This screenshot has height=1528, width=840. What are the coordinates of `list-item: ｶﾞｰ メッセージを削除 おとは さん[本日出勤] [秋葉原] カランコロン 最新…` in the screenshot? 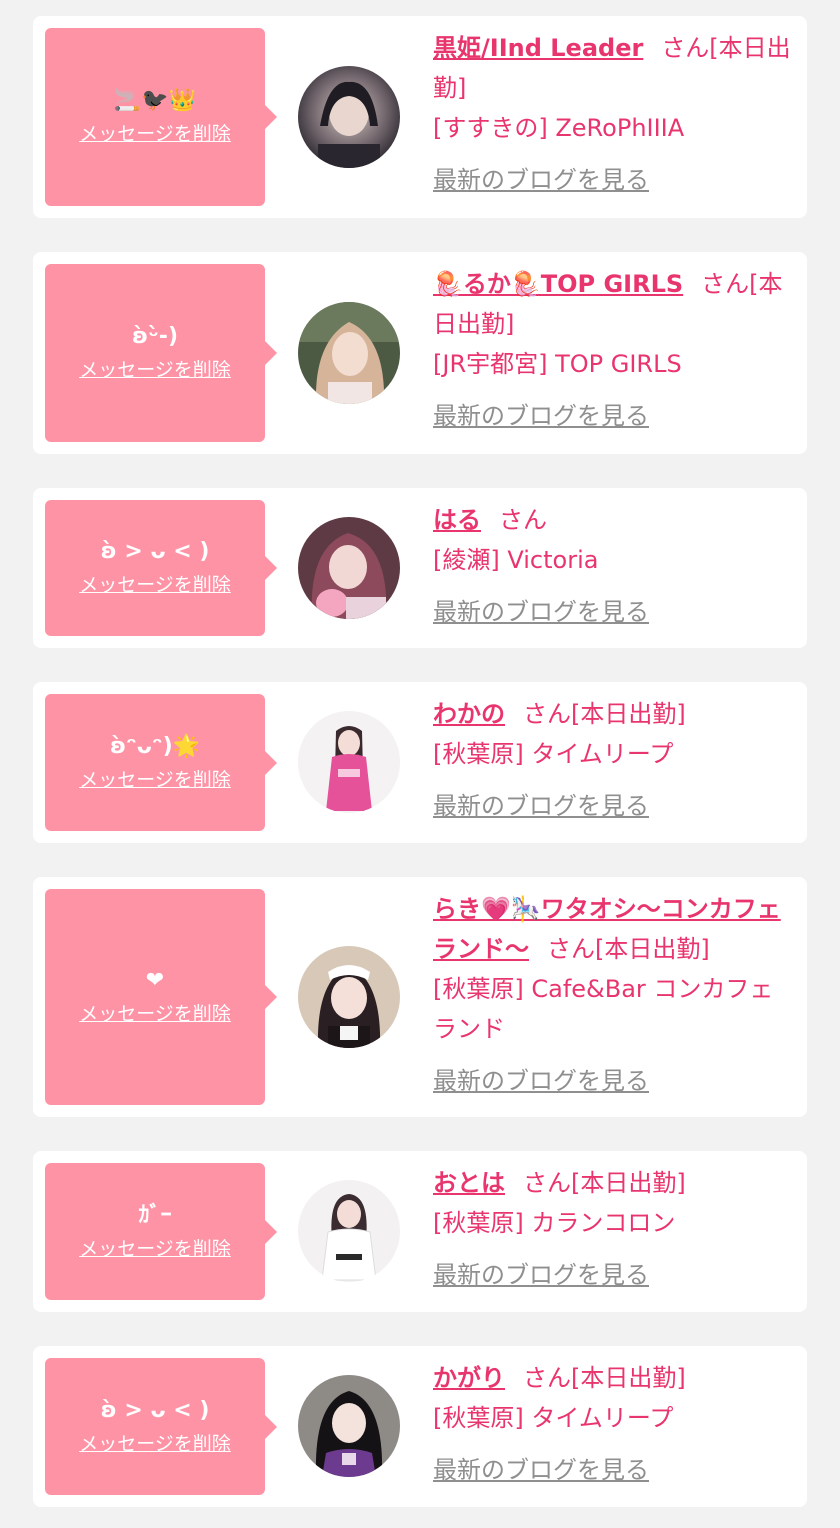 It's located at (420, 1231).